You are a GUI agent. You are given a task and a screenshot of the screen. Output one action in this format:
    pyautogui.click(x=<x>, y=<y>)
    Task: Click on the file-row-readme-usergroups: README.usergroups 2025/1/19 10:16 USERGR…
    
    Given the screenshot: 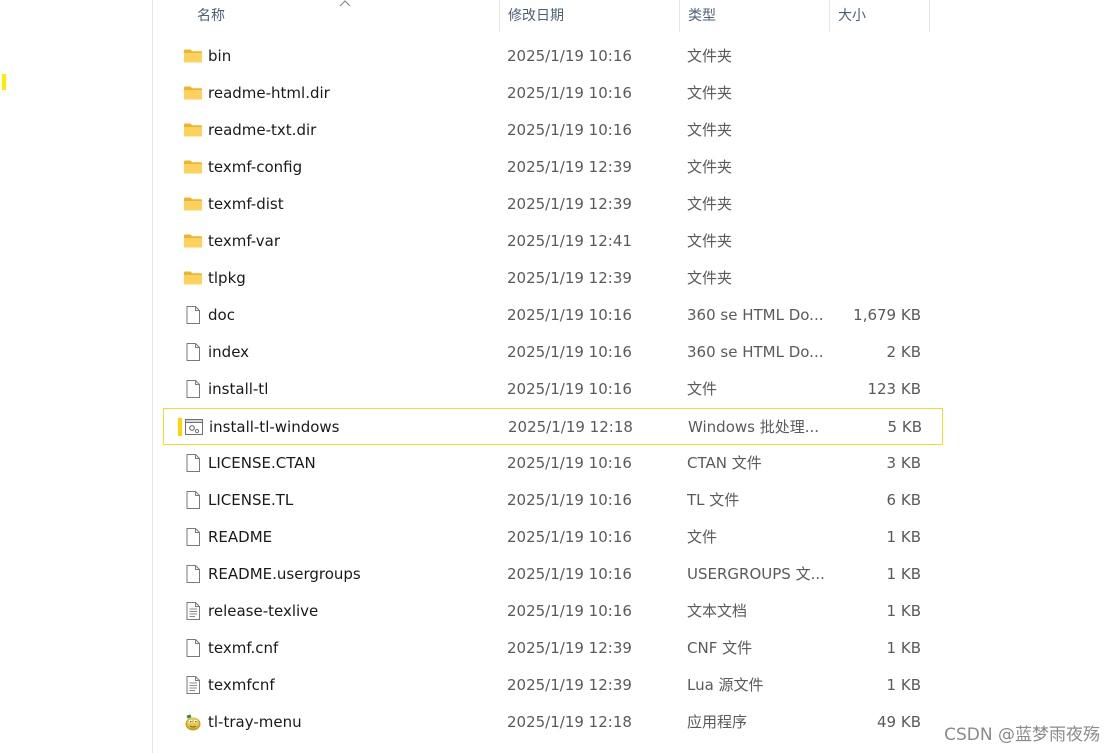 What is the action you would take?
    pyautogui.click(x=553, y=574)
    